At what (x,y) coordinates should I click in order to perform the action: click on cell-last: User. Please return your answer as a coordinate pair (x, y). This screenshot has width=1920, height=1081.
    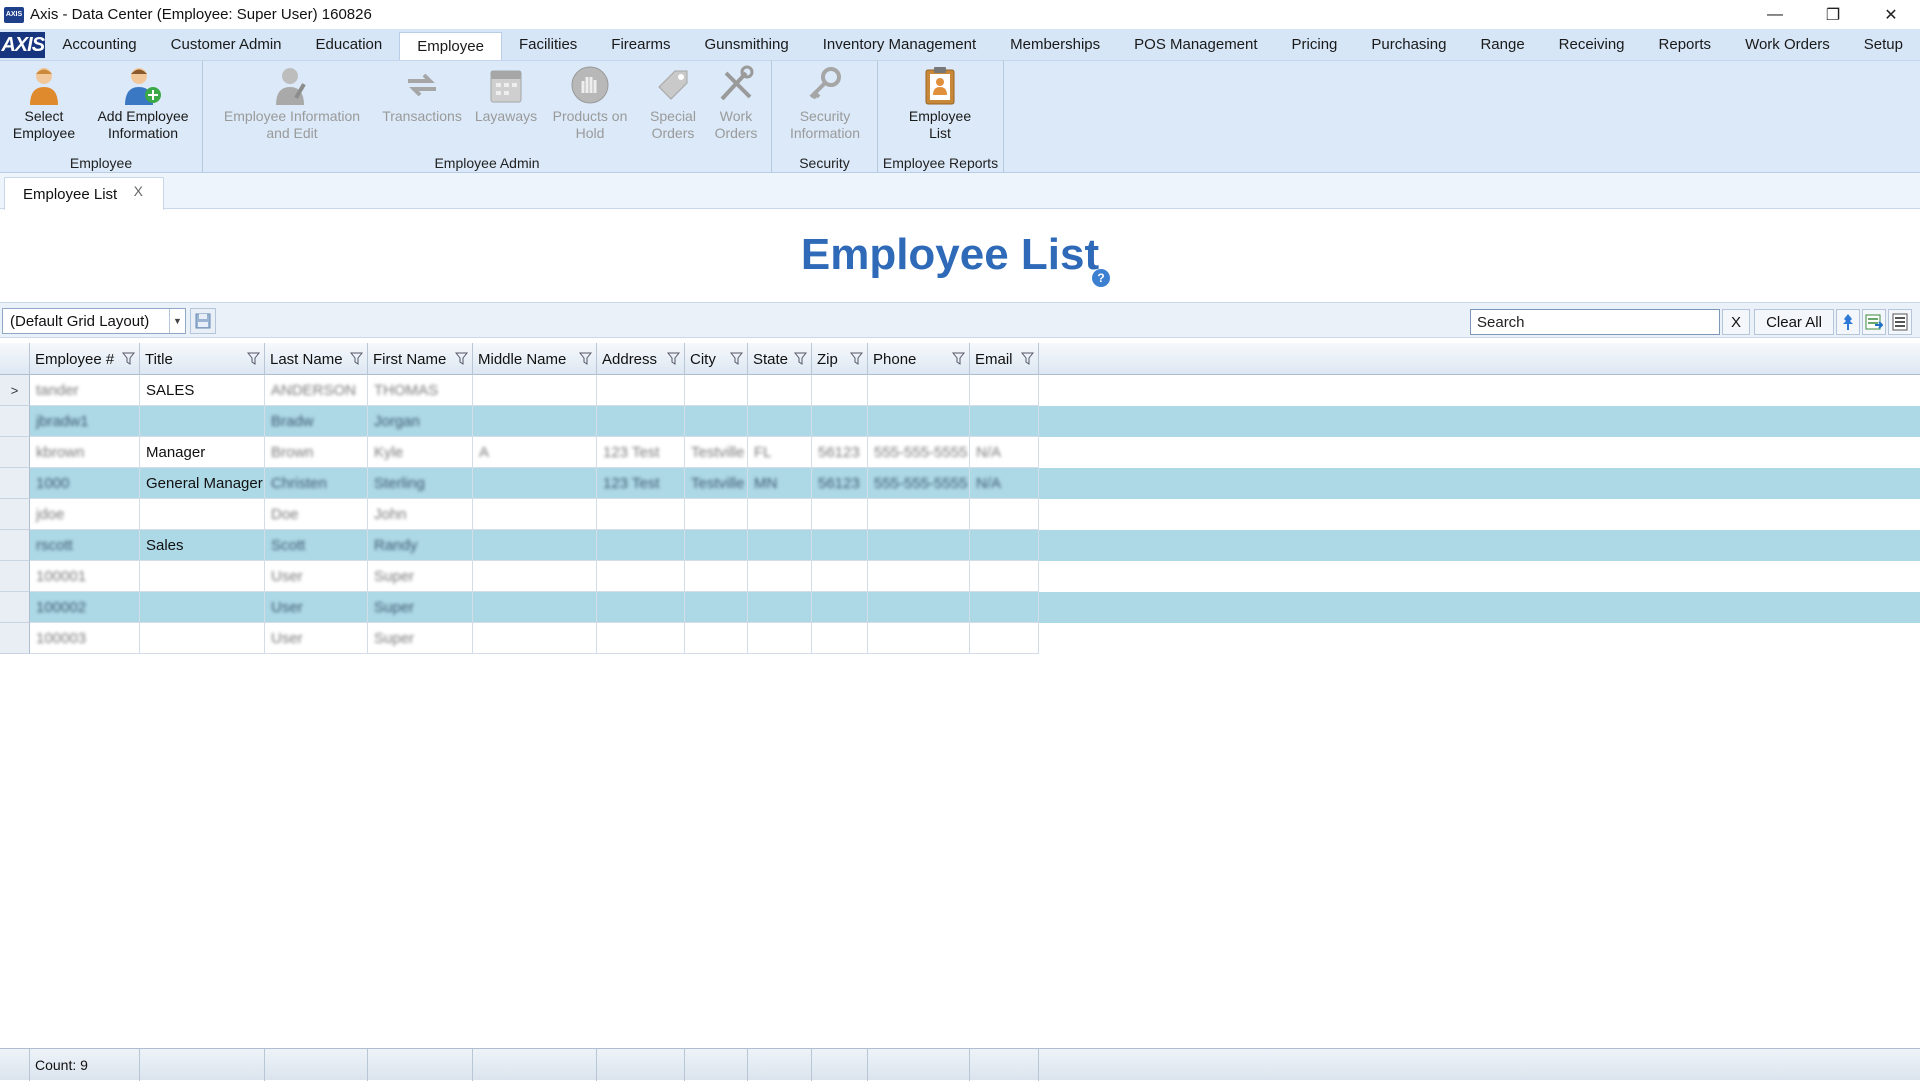
    Looking at the image, I should click on (316, 576).